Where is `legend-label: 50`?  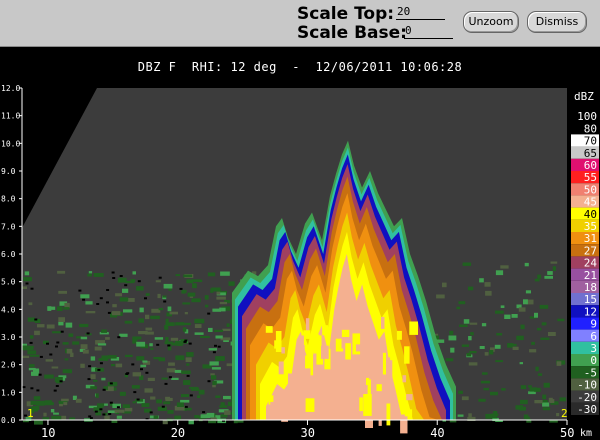 legend-label: 50 is located at coordinates (590, 189).